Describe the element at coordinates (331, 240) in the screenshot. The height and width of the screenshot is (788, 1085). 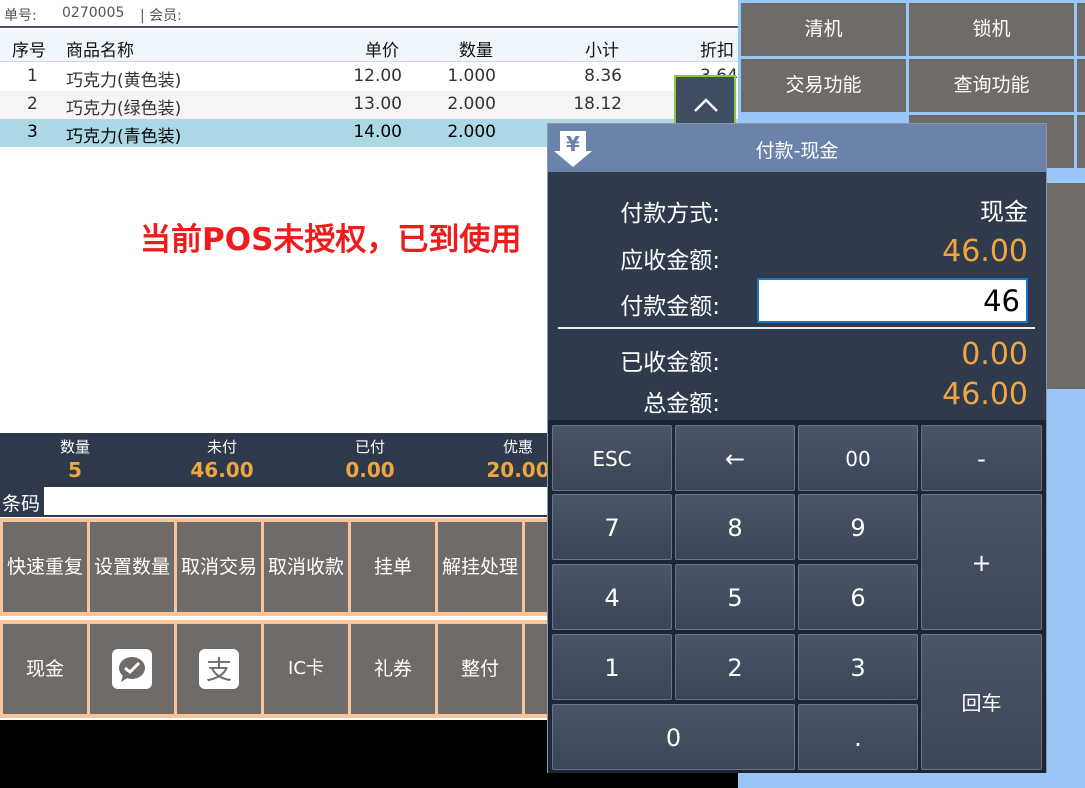
I see `license-warning-text: 当前POS未授权，已到使用` at that location.